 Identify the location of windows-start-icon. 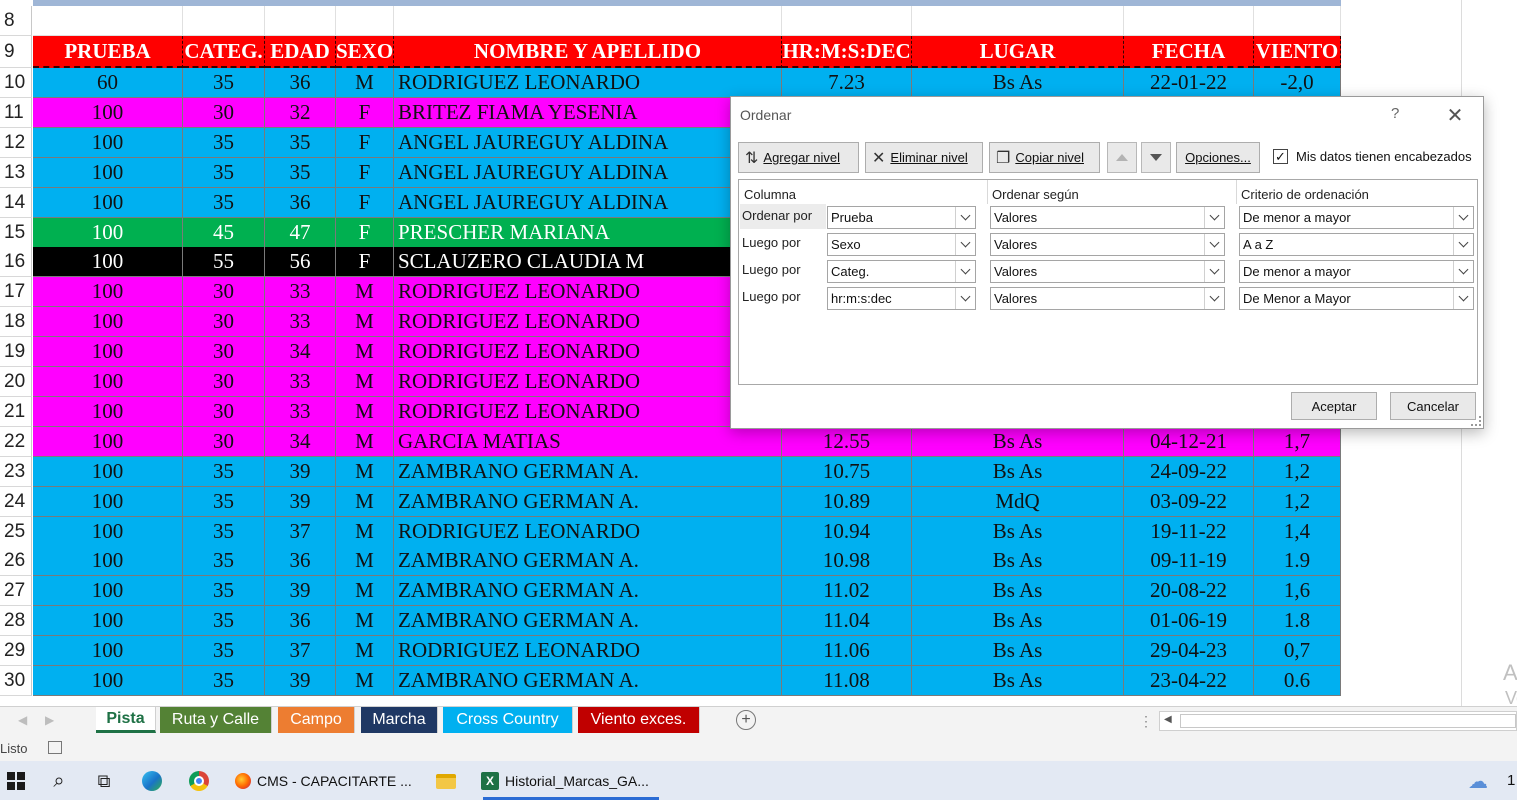
(16, 781).